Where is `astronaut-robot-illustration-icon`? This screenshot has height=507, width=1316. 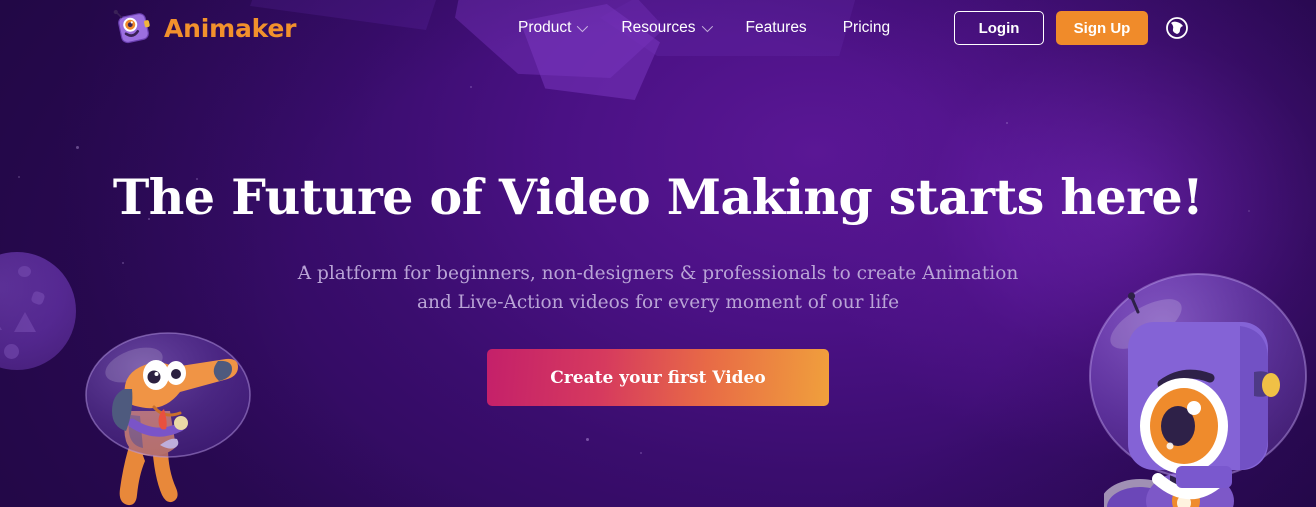
astronaut-robot-illustration-icon is located at coordinates (1191, 387).